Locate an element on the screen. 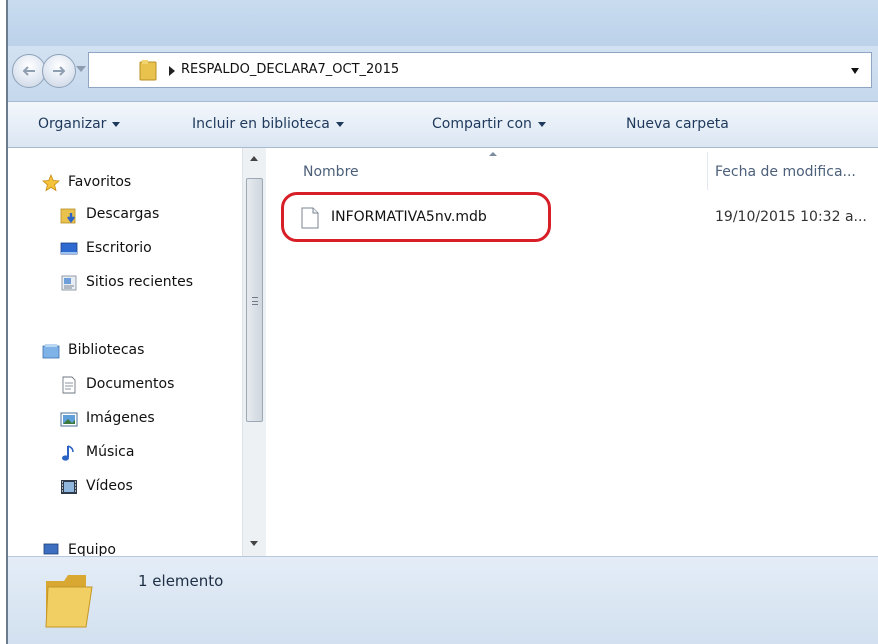 Image resolution: width=878 pixels, height=644 pixels. address-row: RESPALDO_DECLARA7_OCT_2015 is located at coordinates (443, 74).